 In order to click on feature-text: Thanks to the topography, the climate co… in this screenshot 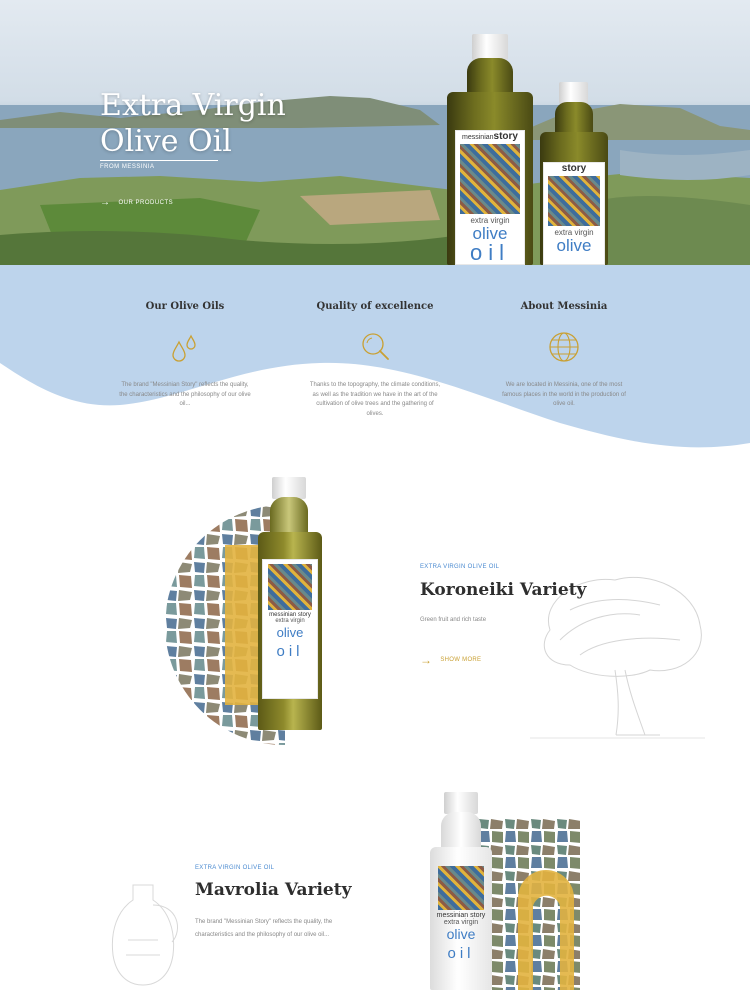, I will do `click(375, 399)`.